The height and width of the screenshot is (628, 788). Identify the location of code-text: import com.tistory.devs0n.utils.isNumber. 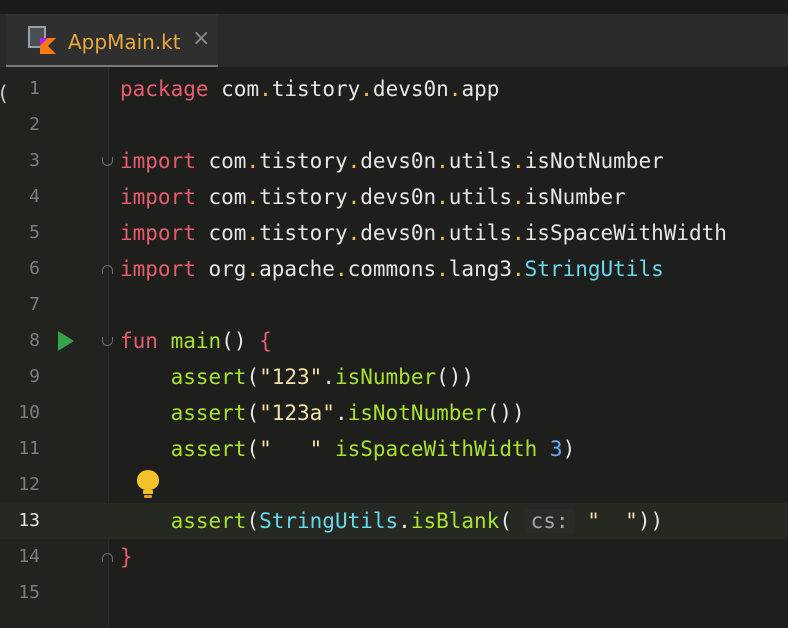
(373, 197).